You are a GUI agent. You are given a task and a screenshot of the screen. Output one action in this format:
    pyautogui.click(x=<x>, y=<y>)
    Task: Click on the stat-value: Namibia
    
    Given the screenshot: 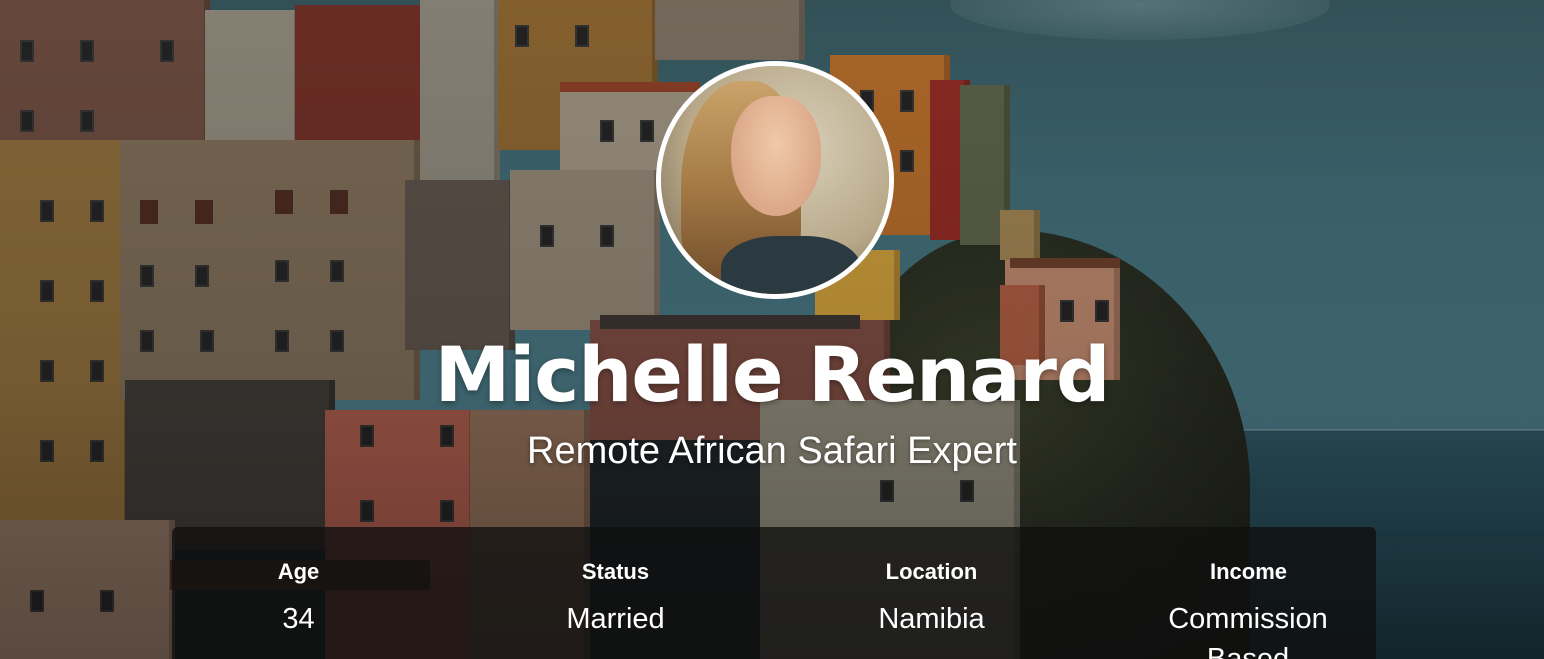 What is the action you would take?
    pyautogui.click(x=931, y=619)
    